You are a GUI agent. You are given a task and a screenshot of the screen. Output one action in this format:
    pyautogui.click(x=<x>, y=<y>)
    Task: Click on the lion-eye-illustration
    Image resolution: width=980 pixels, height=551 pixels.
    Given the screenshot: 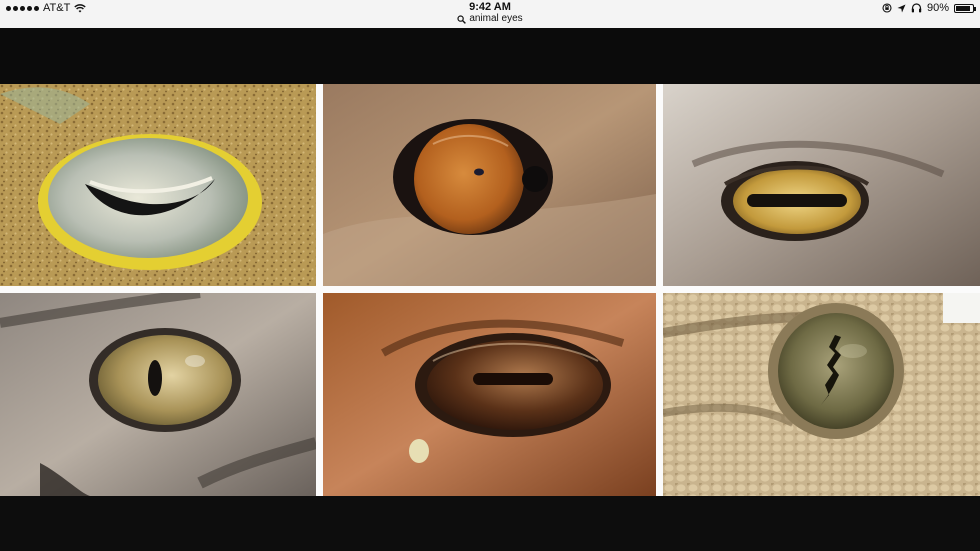 What is the action you would take?
    pyautogui.click(x=489, y=185)
    